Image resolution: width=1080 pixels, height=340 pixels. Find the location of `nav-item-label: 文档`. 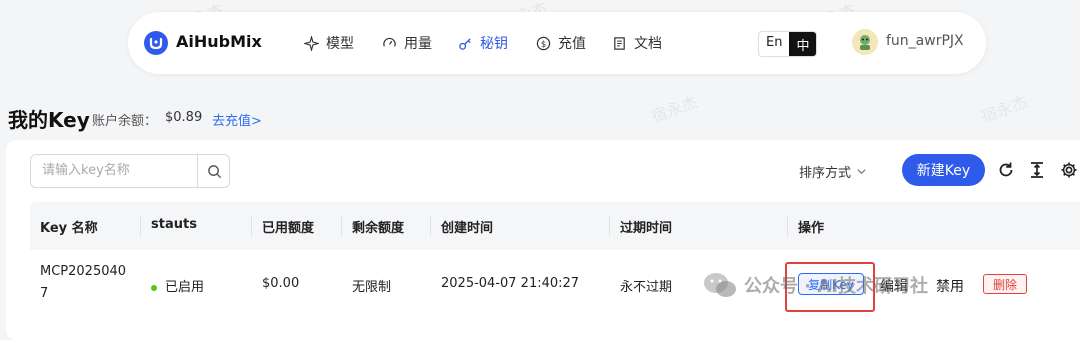

nav-item-label: 文档 is located at coordinates (648, 44).